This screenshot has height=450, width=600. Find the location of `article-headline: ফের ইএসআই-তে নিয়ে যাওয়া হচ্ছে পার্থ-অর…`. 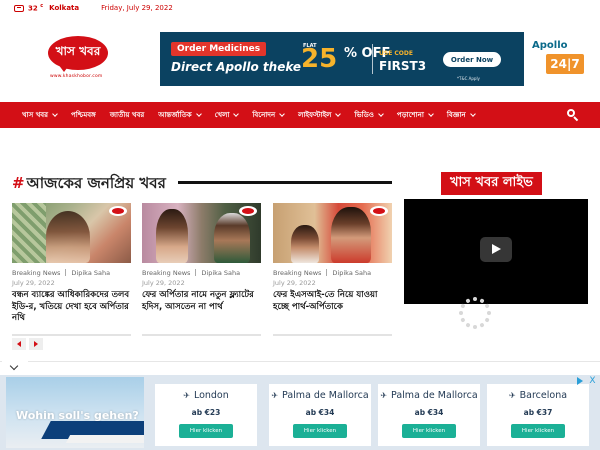

article-headline: ফের ইএসআই-তে নিয়ে যাওয়া হচ্ছে পার্থ-অর… is located at coordinates (332, 301).